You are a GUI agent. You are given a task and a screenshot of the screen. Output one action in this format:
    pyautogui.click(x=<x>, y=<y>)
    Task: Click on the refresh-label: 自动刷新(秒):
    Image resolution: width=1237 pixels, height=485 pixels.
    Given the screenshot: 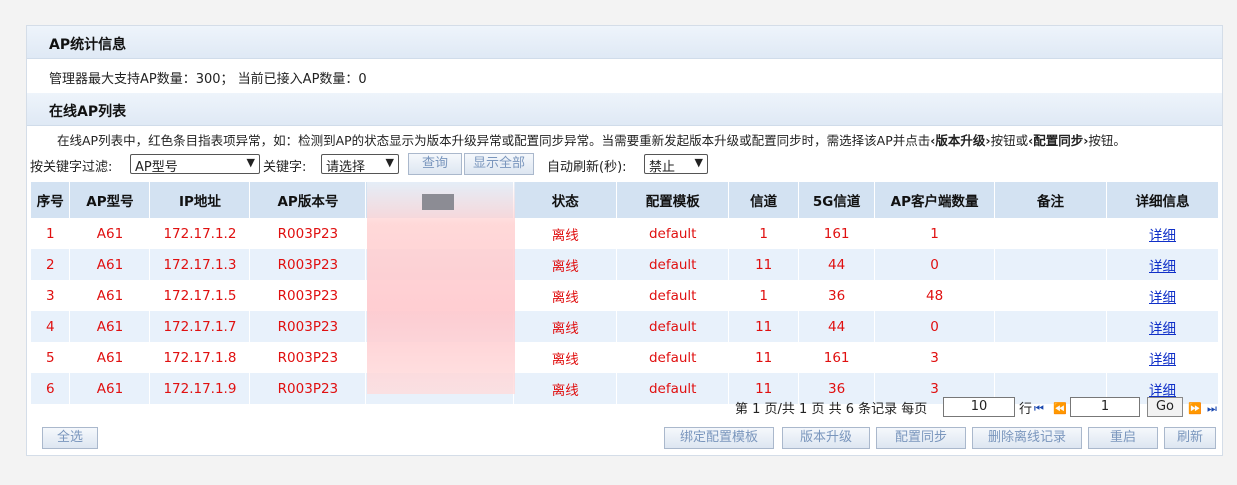 What is the action you would take?
    pyautogui.click(x=587, y=167)
    